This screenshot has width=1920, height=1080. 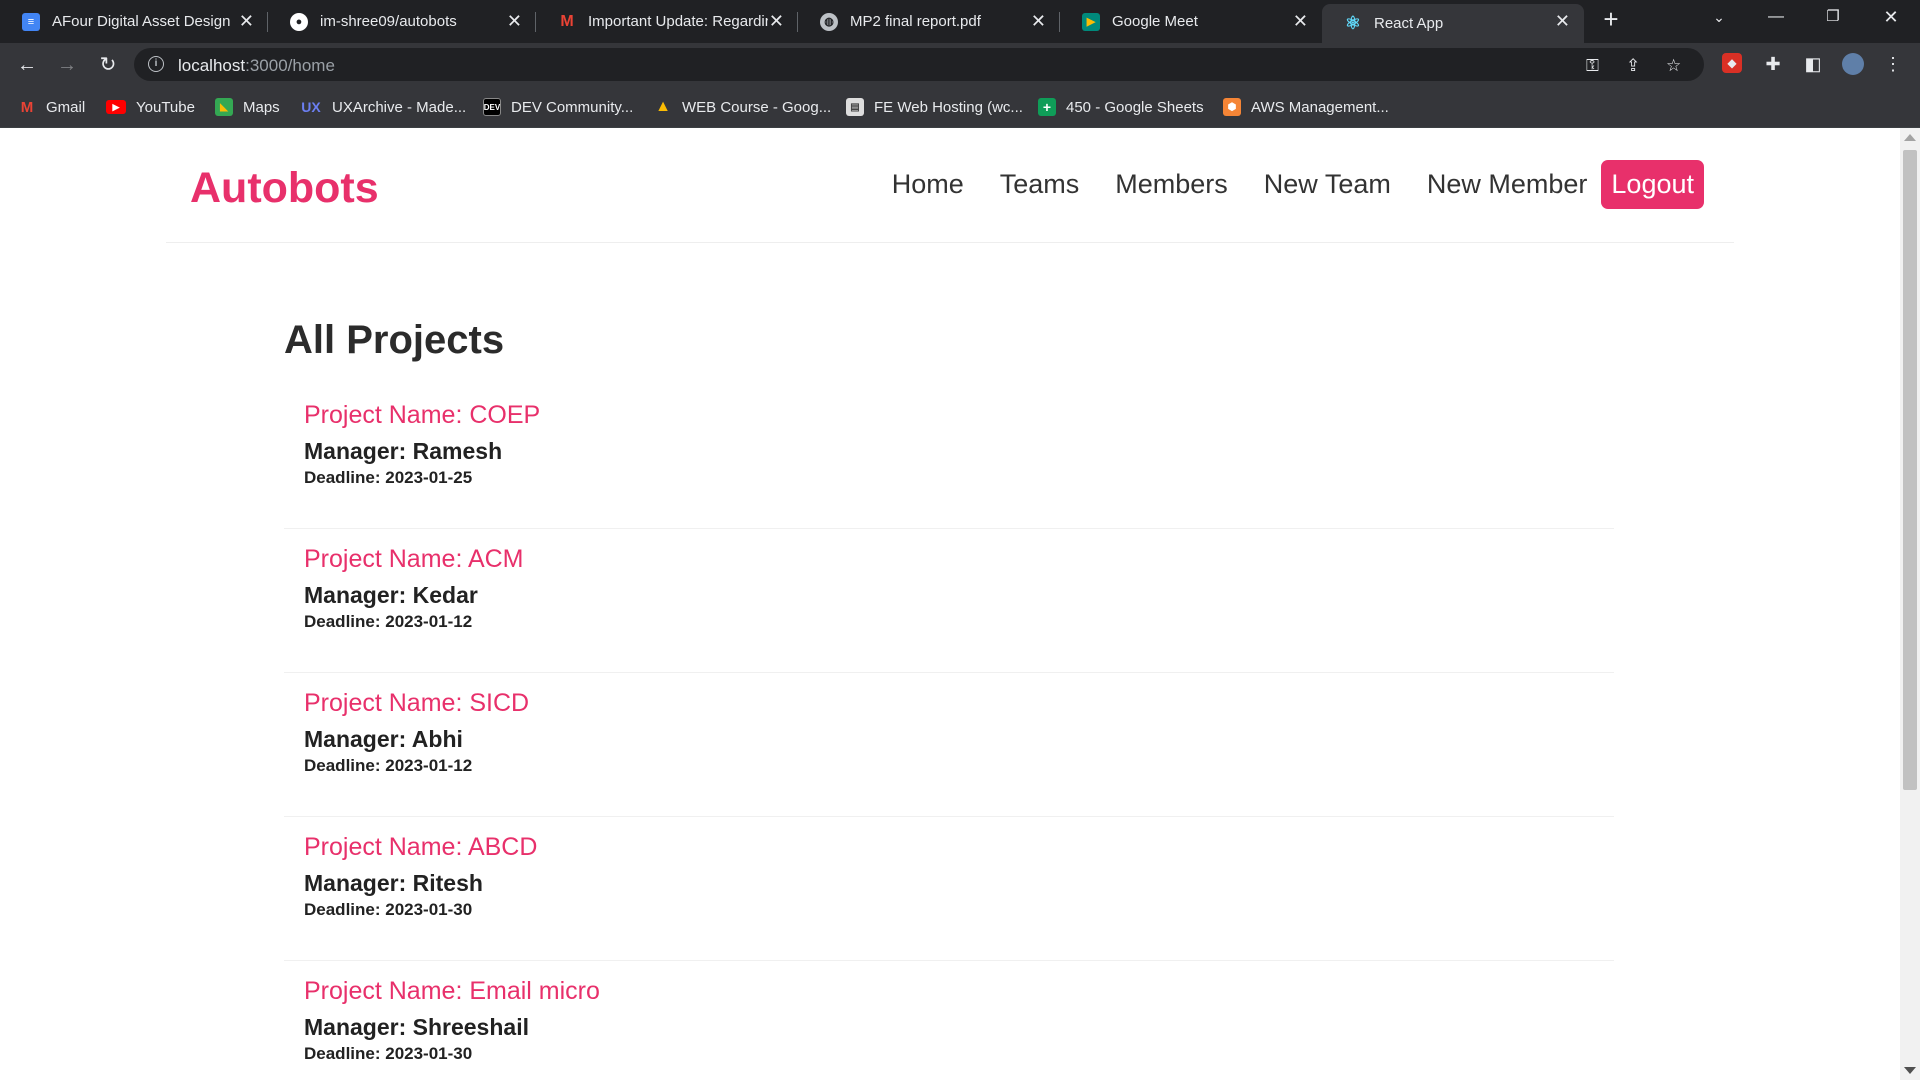 I want to click on scroll-down-icon, so click(x=1910, y=1070).